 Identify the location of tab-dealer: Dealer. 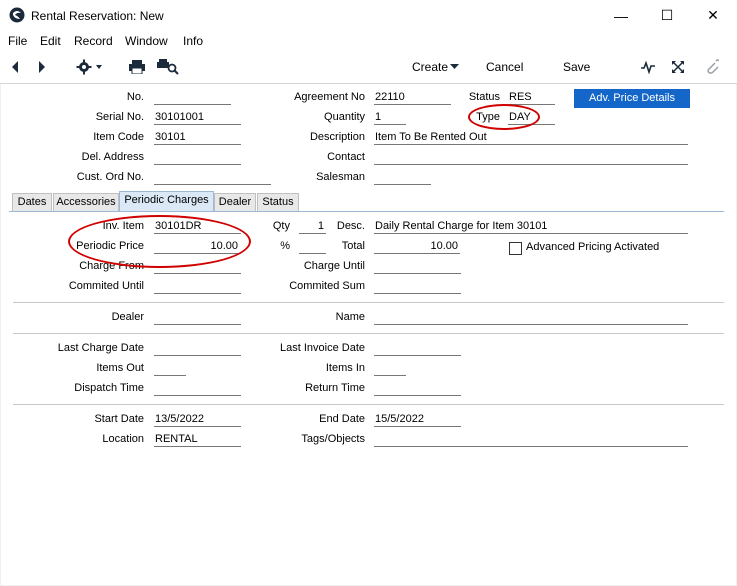
(235, 202).